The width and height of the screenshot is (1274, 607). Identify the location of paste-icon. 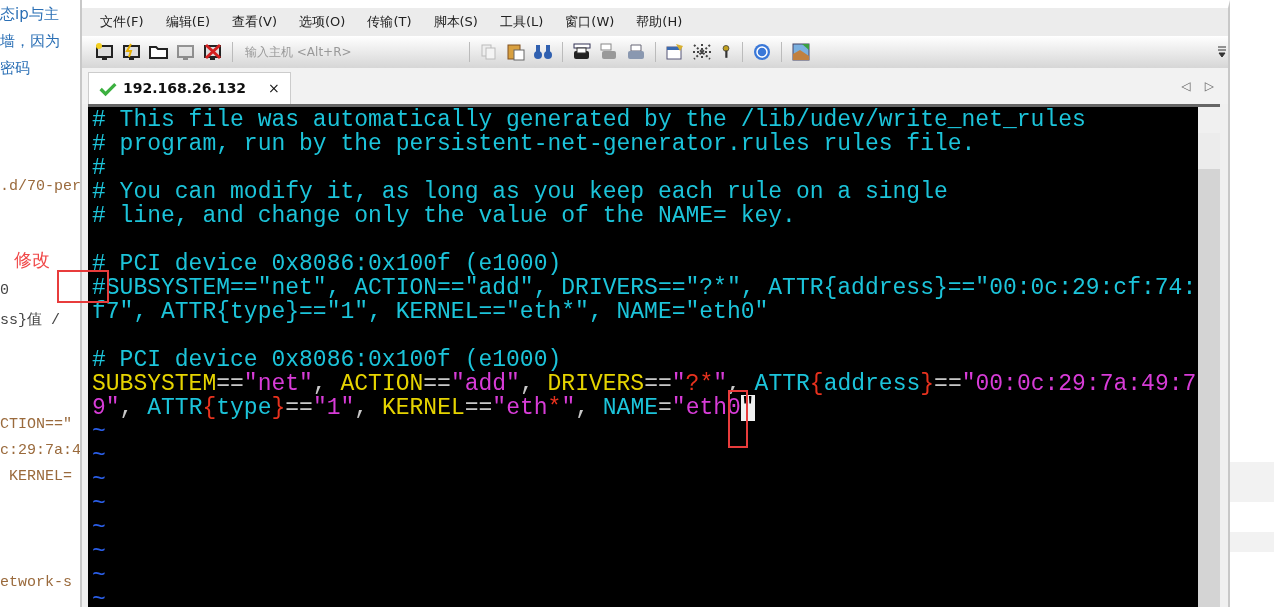
(516, 52).